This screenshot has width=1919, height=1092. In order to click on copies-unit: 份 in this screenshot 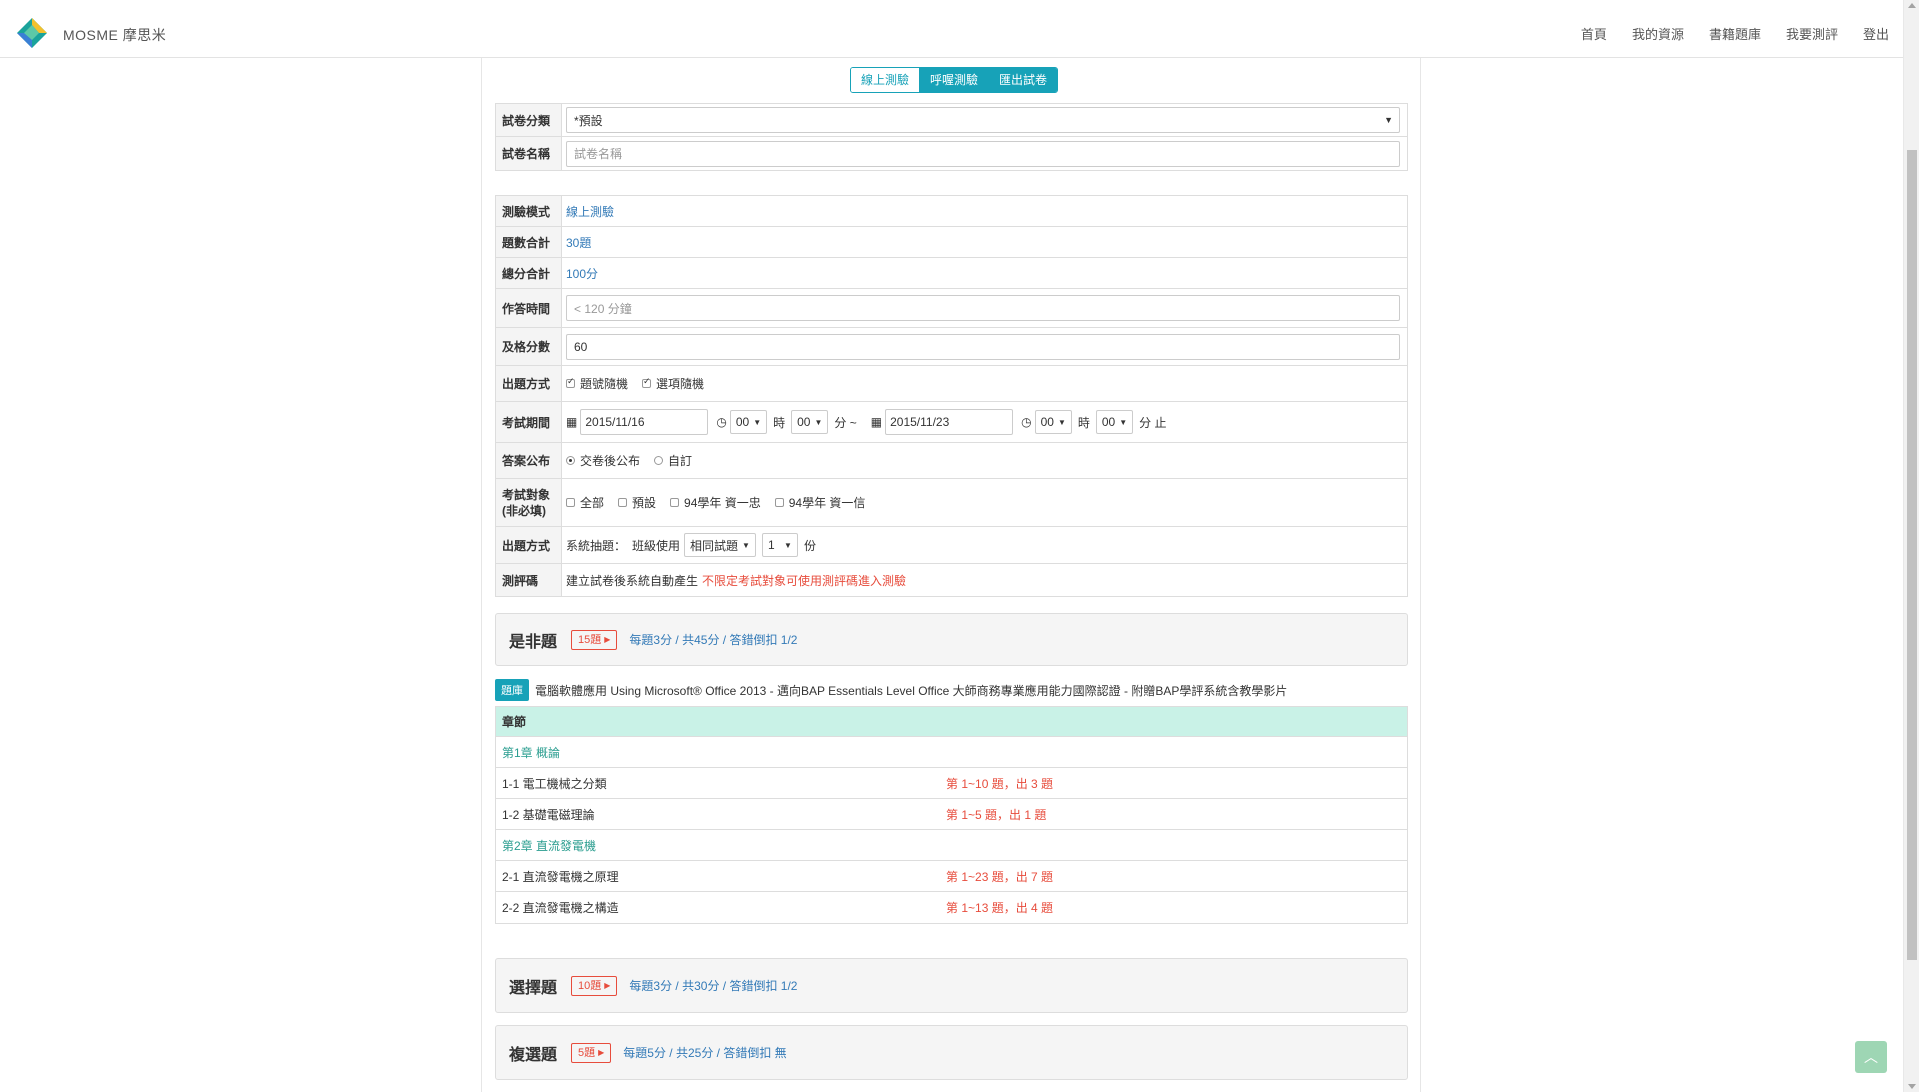, I will do `click(809, 545)`.